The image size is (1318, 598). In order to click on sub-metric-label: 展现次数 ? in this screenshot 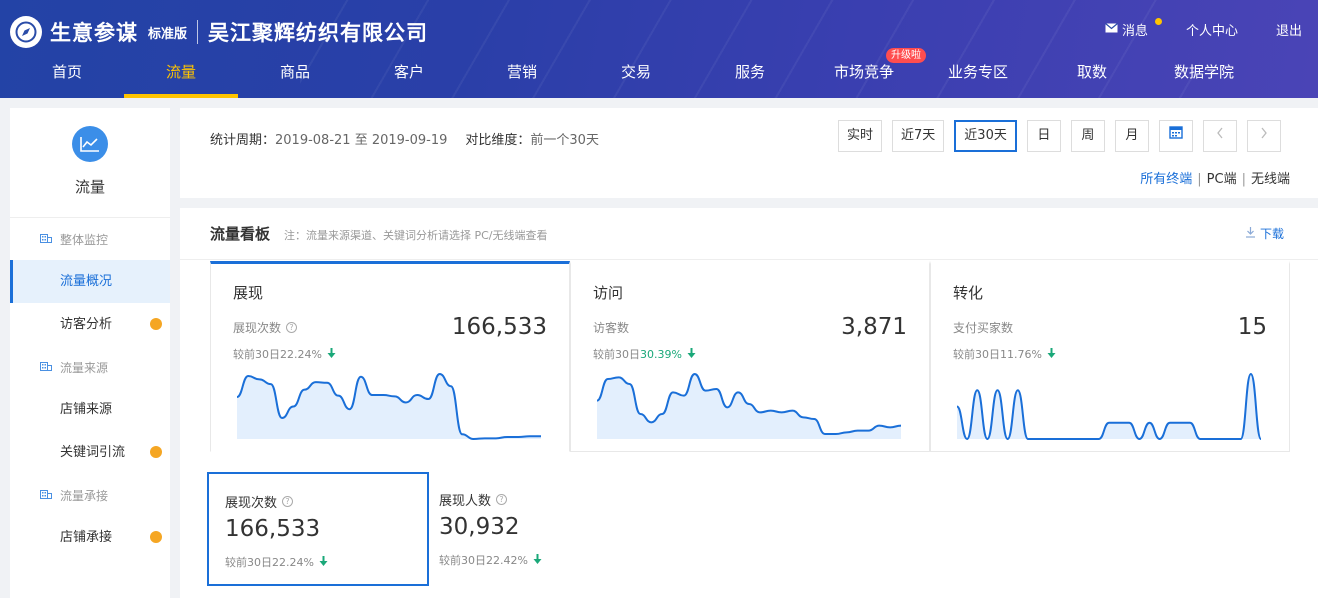, I will do `click(259, 501)`.